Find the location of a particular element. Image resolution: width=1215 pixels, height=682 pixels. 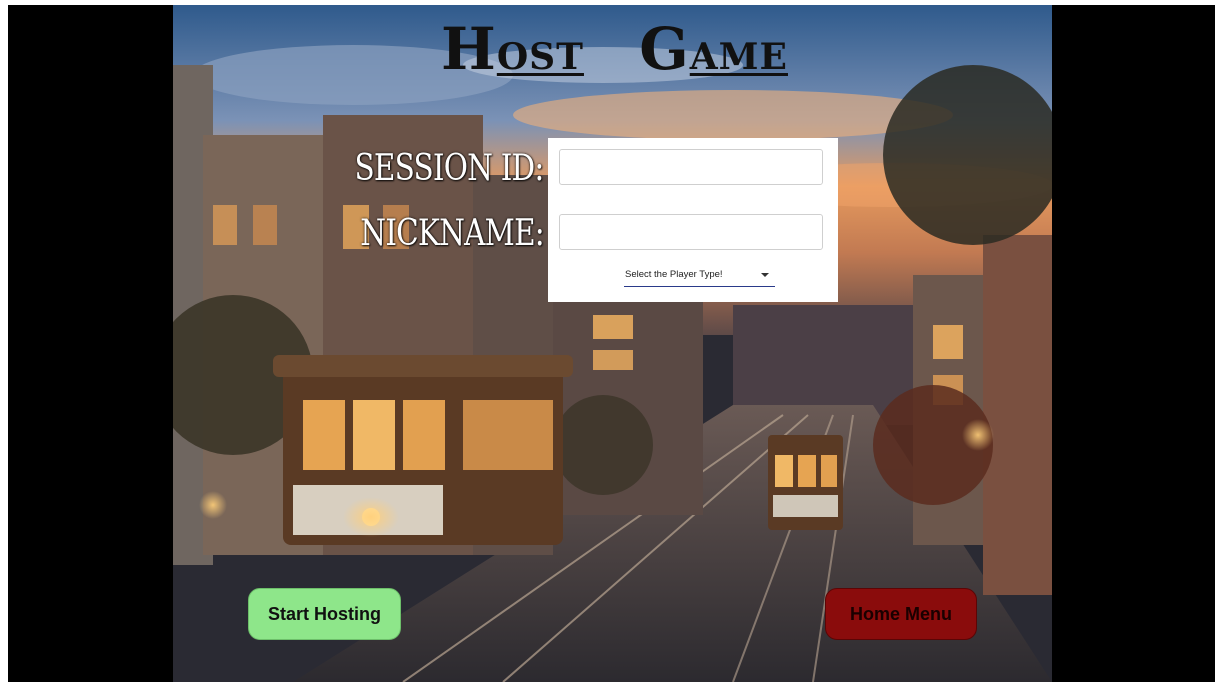

page-title: HOST GAME is located at coordinates (614, 49).